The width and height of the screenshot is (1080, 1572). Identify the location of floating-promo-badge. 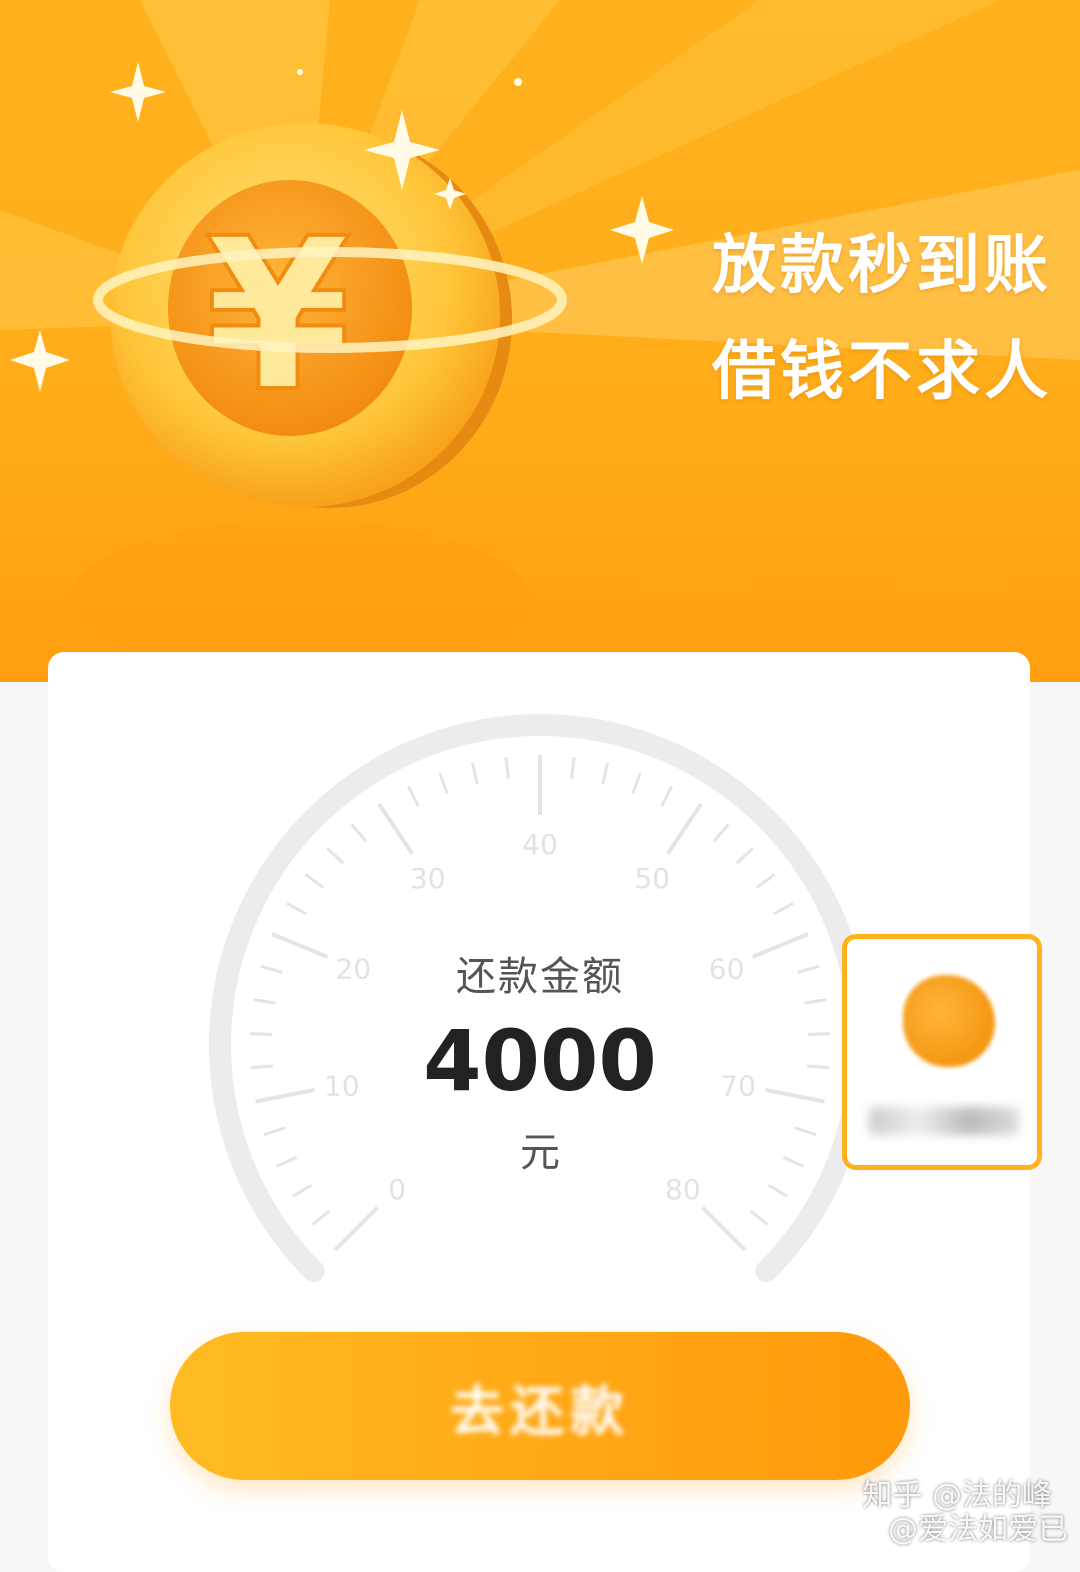
(942, 1052).